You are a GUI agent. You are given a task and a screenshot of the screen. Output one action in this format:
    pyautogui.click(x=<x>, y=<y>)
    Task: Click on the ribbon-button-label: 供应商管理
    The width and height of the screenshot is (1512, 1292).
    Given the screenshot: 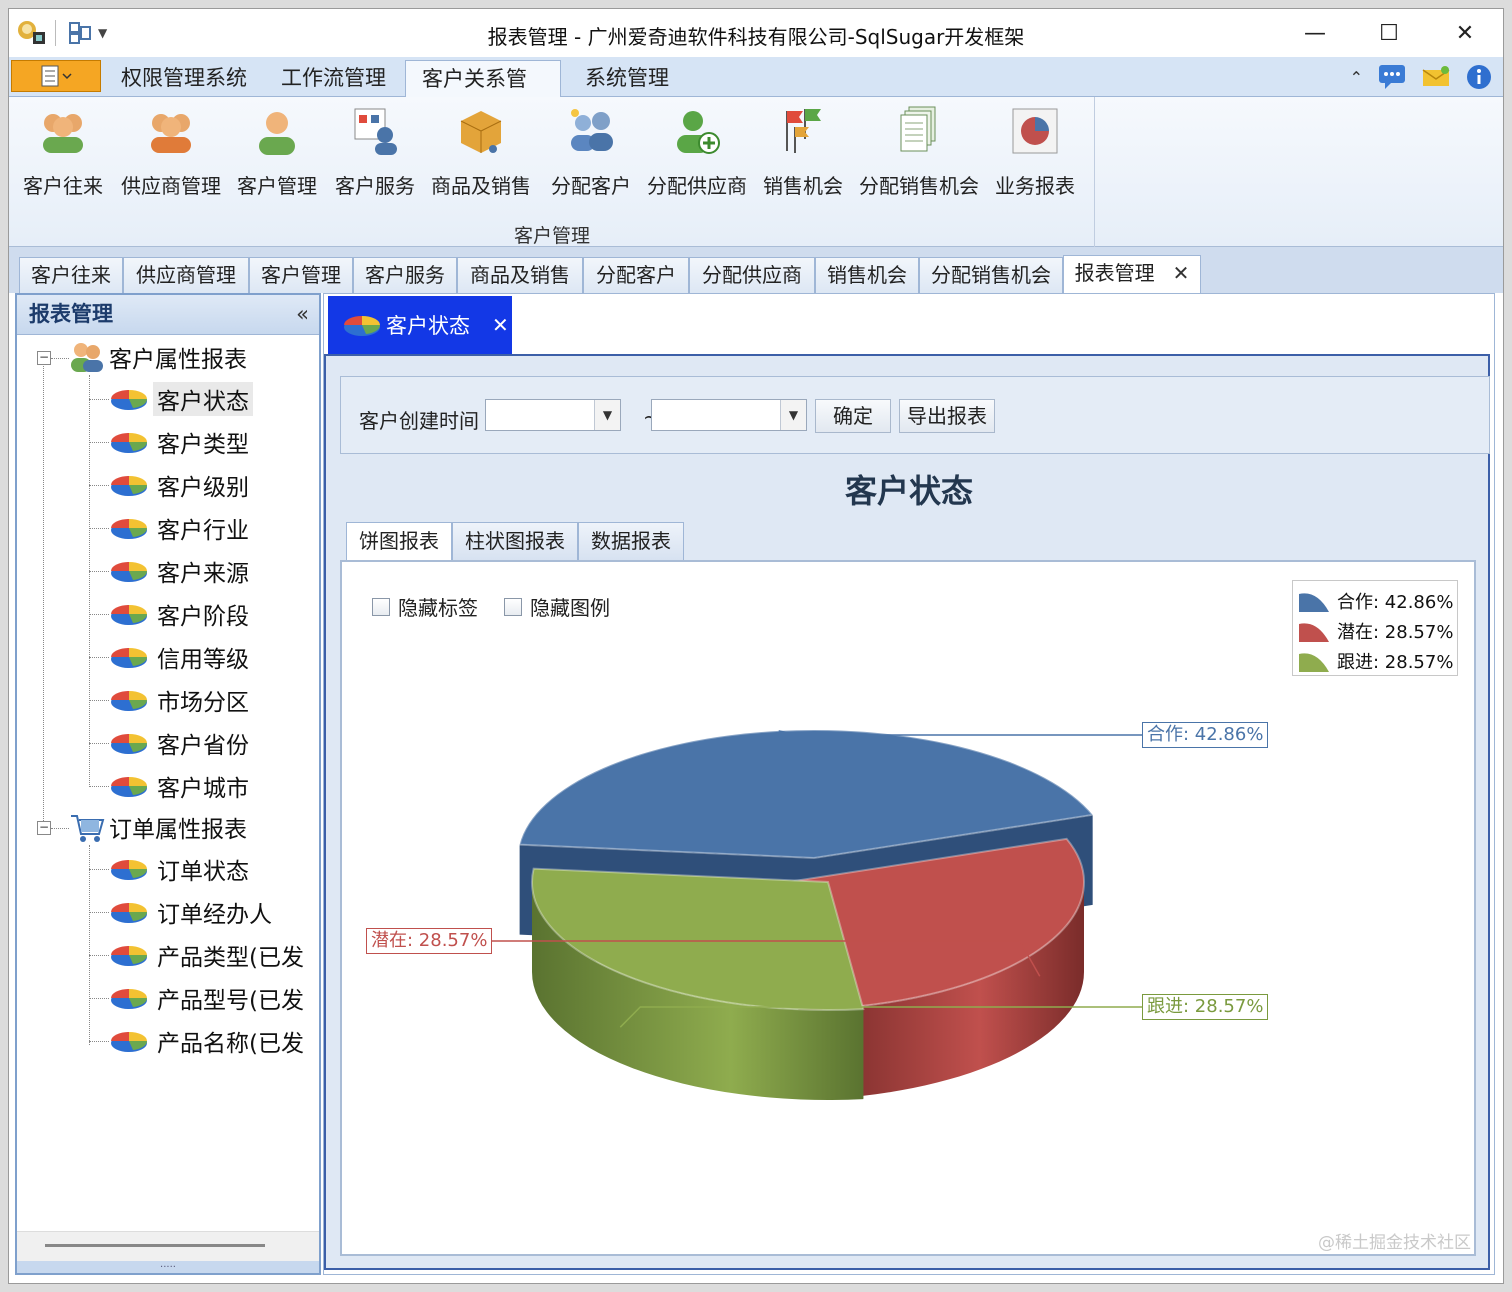 What is the action you would take?
    pyautogui.click(x=171, y=186)
    